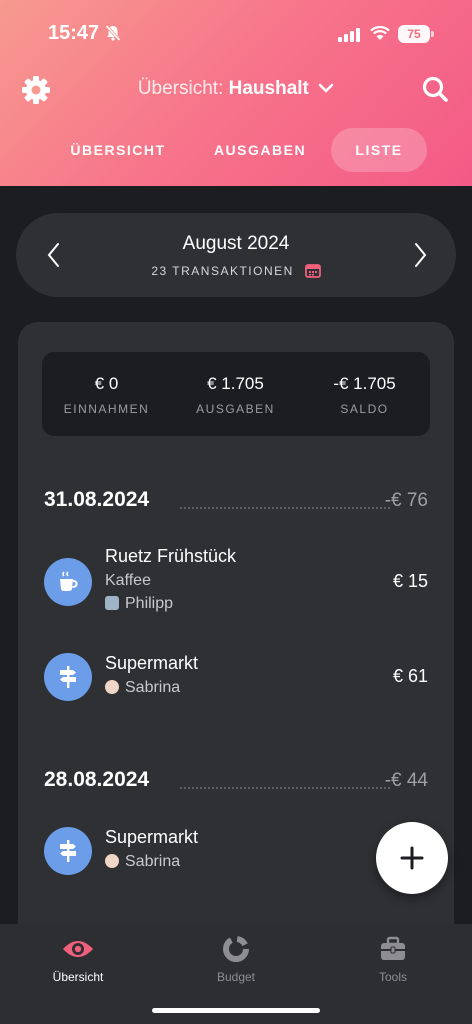  What do you see at coordinates (180, 89) in the screenshot?
I see `group-selector-prefix: Übersicht:` at bounding box center [180, 89].